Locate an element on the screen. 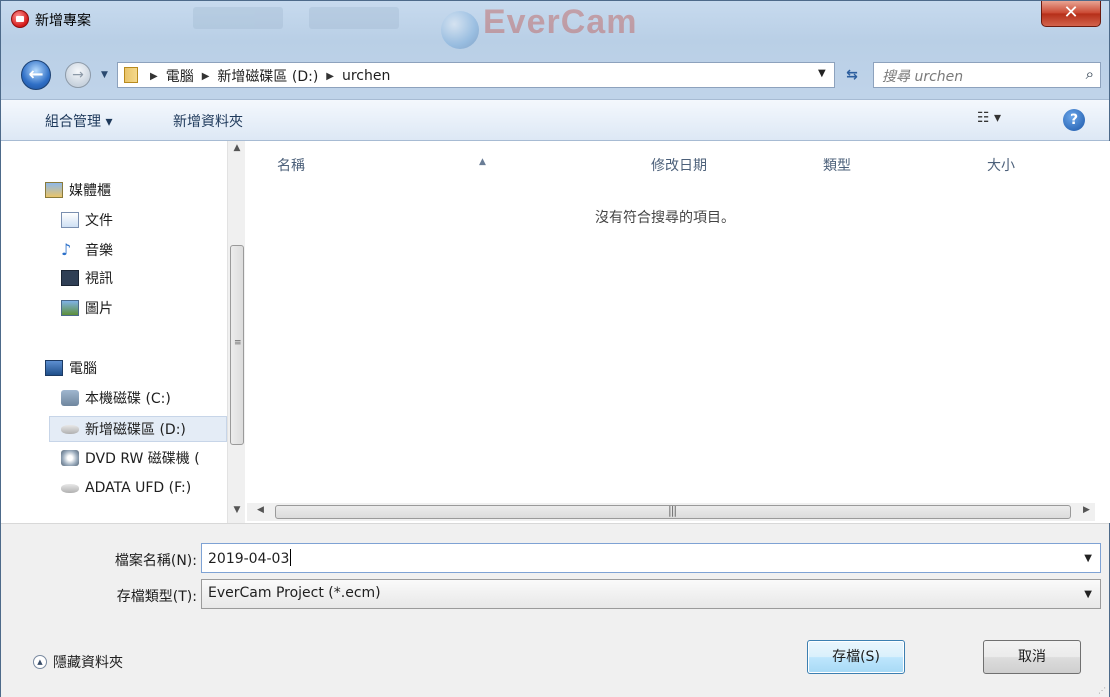  hide-folders-toggle: ▲ 隱藏資料夾 is located at coordinates (78, 662).